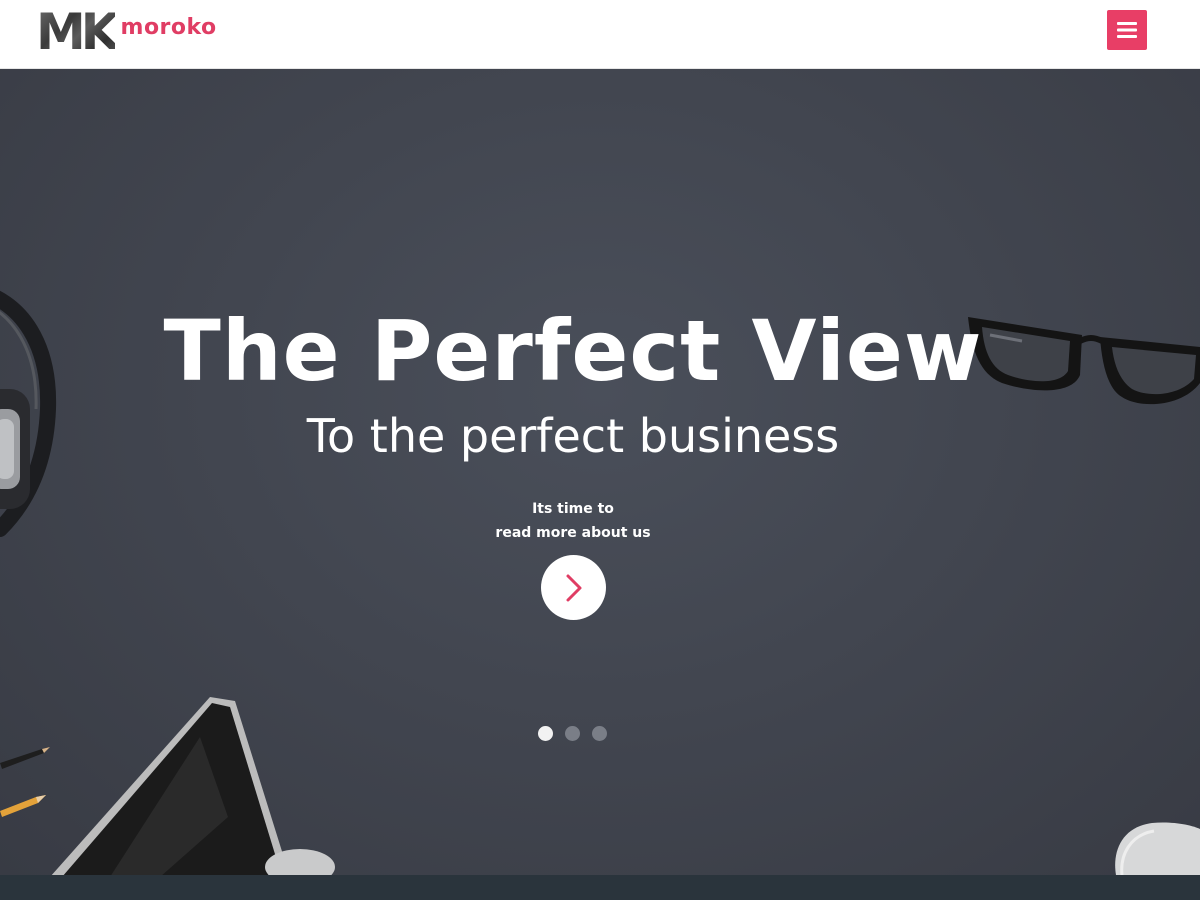 The image size is (1200, 900). I want to click on cta-line-1: Its time to, so click(573, 509).